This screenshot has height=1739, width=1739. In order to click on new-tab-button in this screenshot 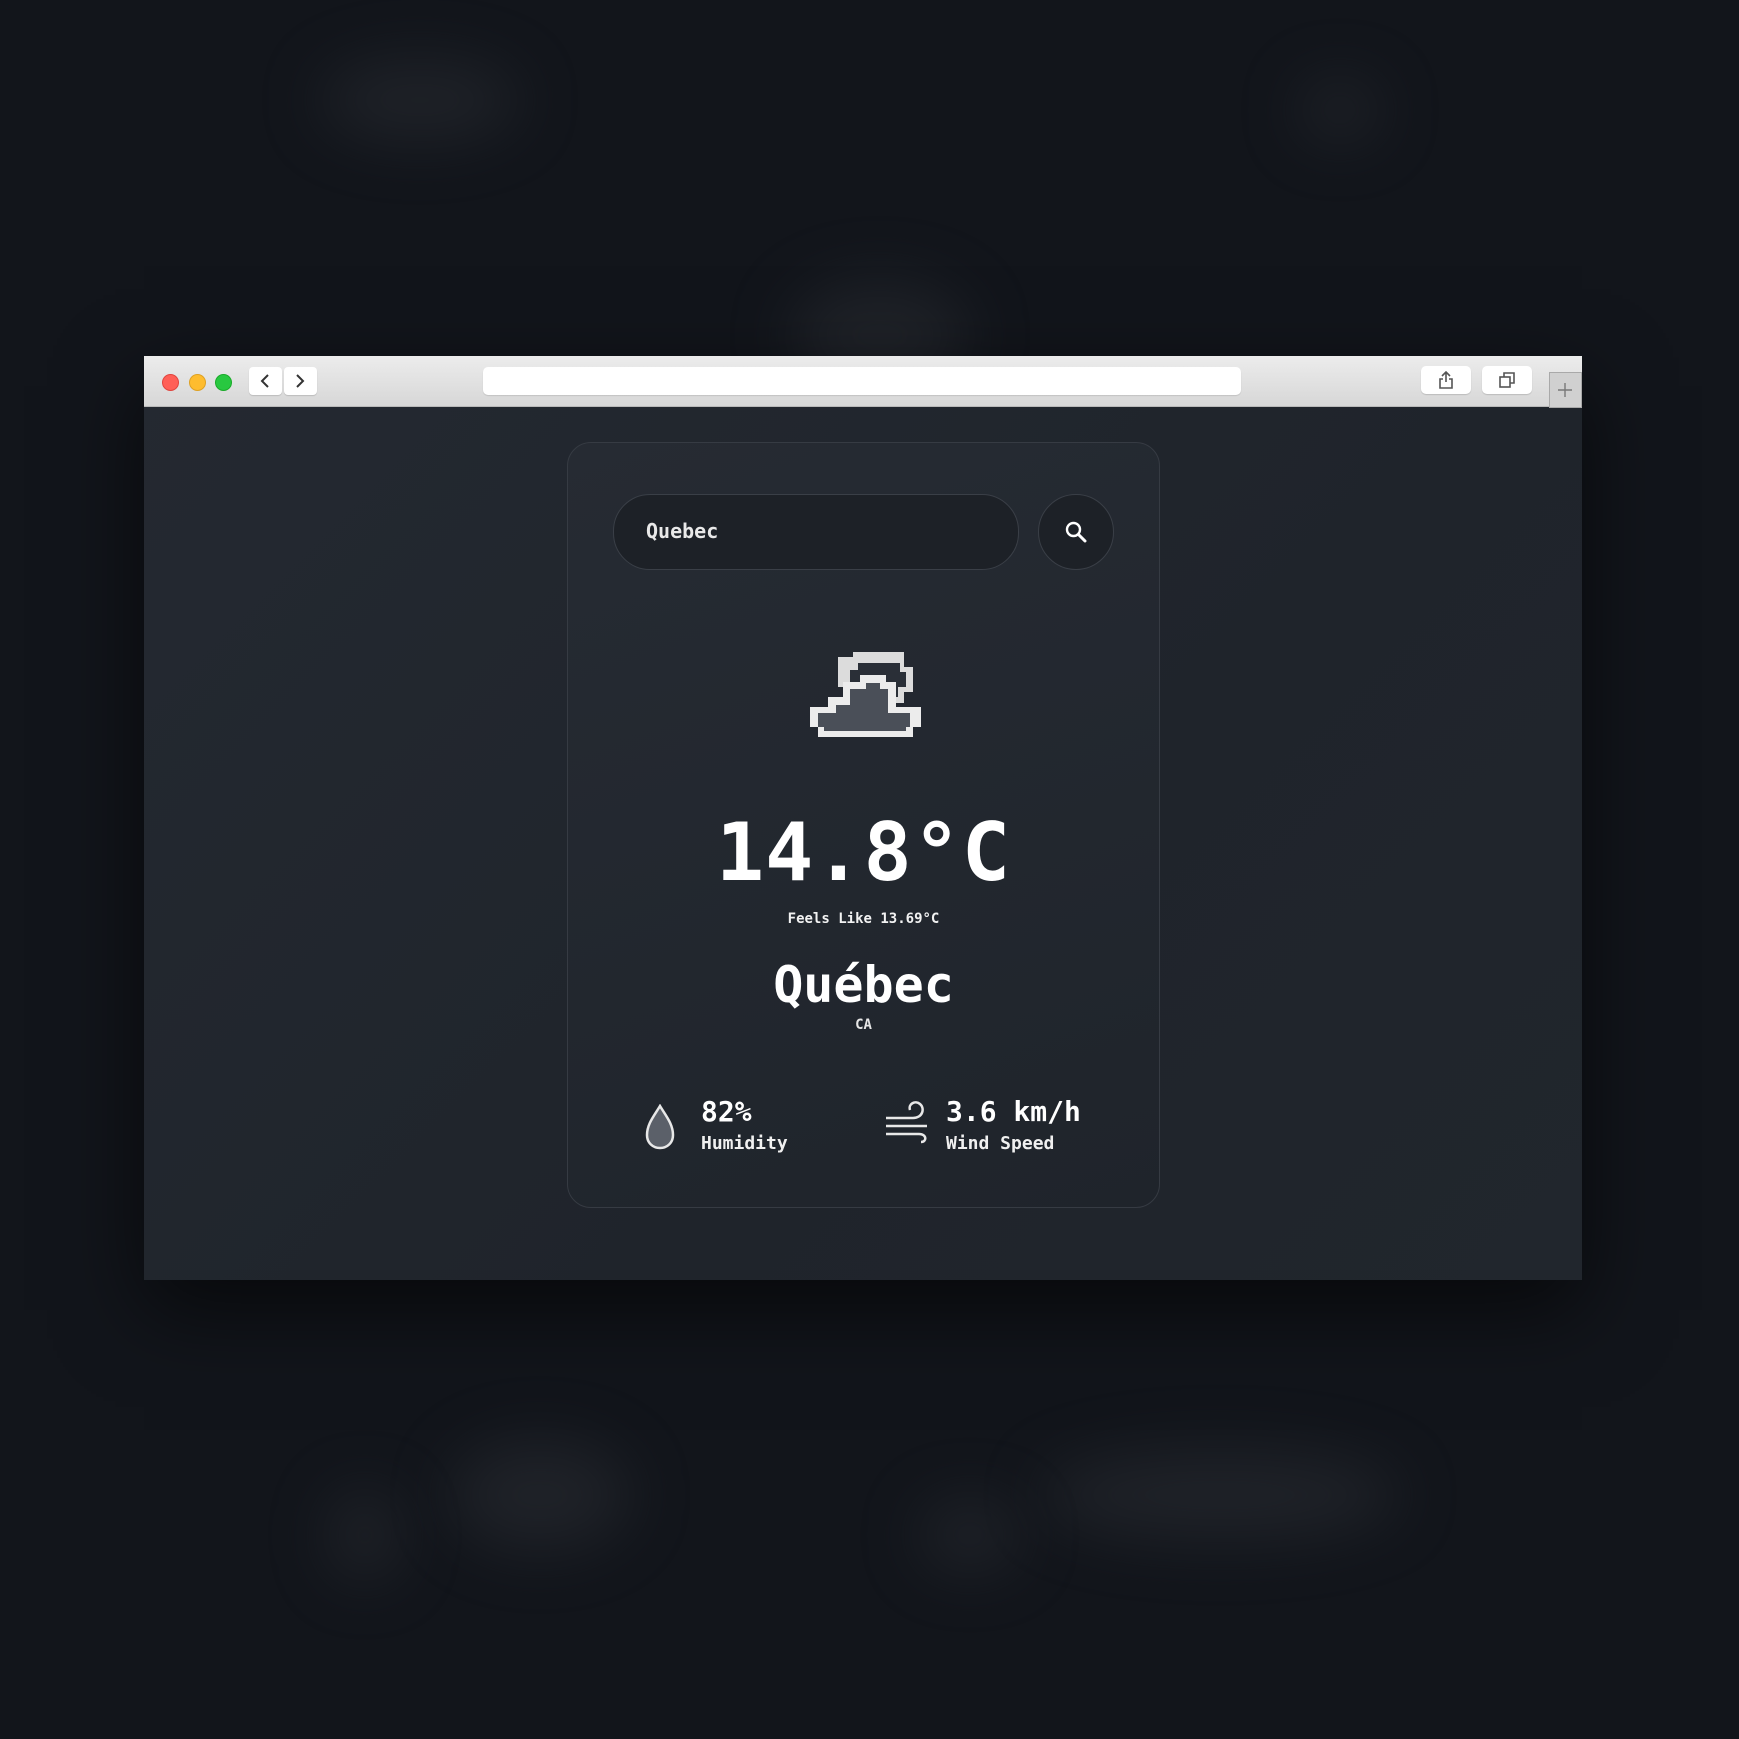, I will do `click(1565, 390)`.